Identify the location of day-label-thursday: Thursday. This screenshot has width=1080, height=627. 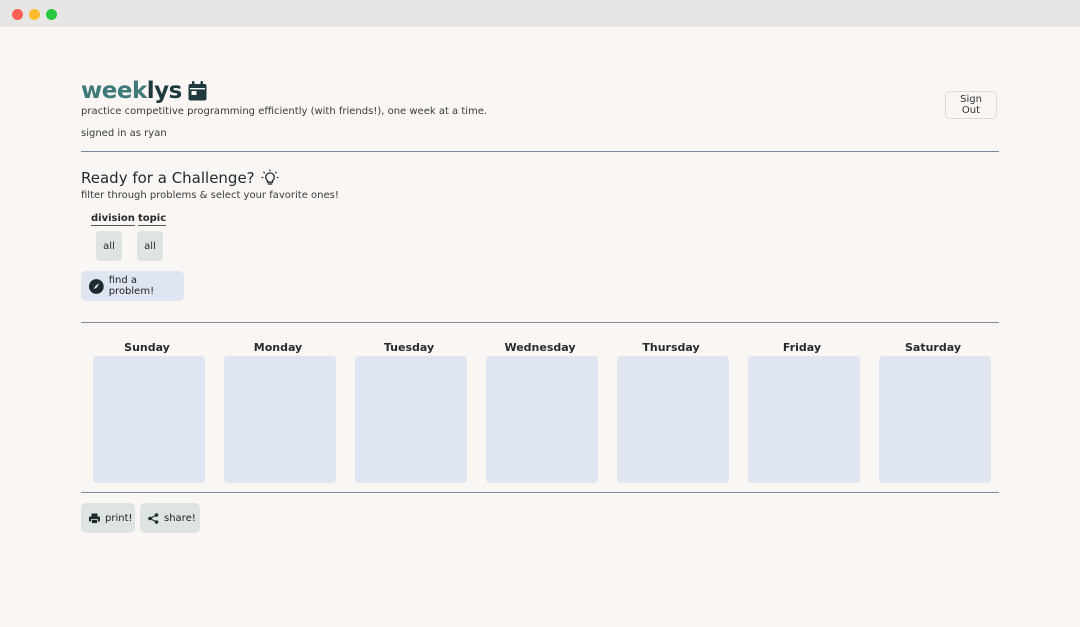
(671, 347).